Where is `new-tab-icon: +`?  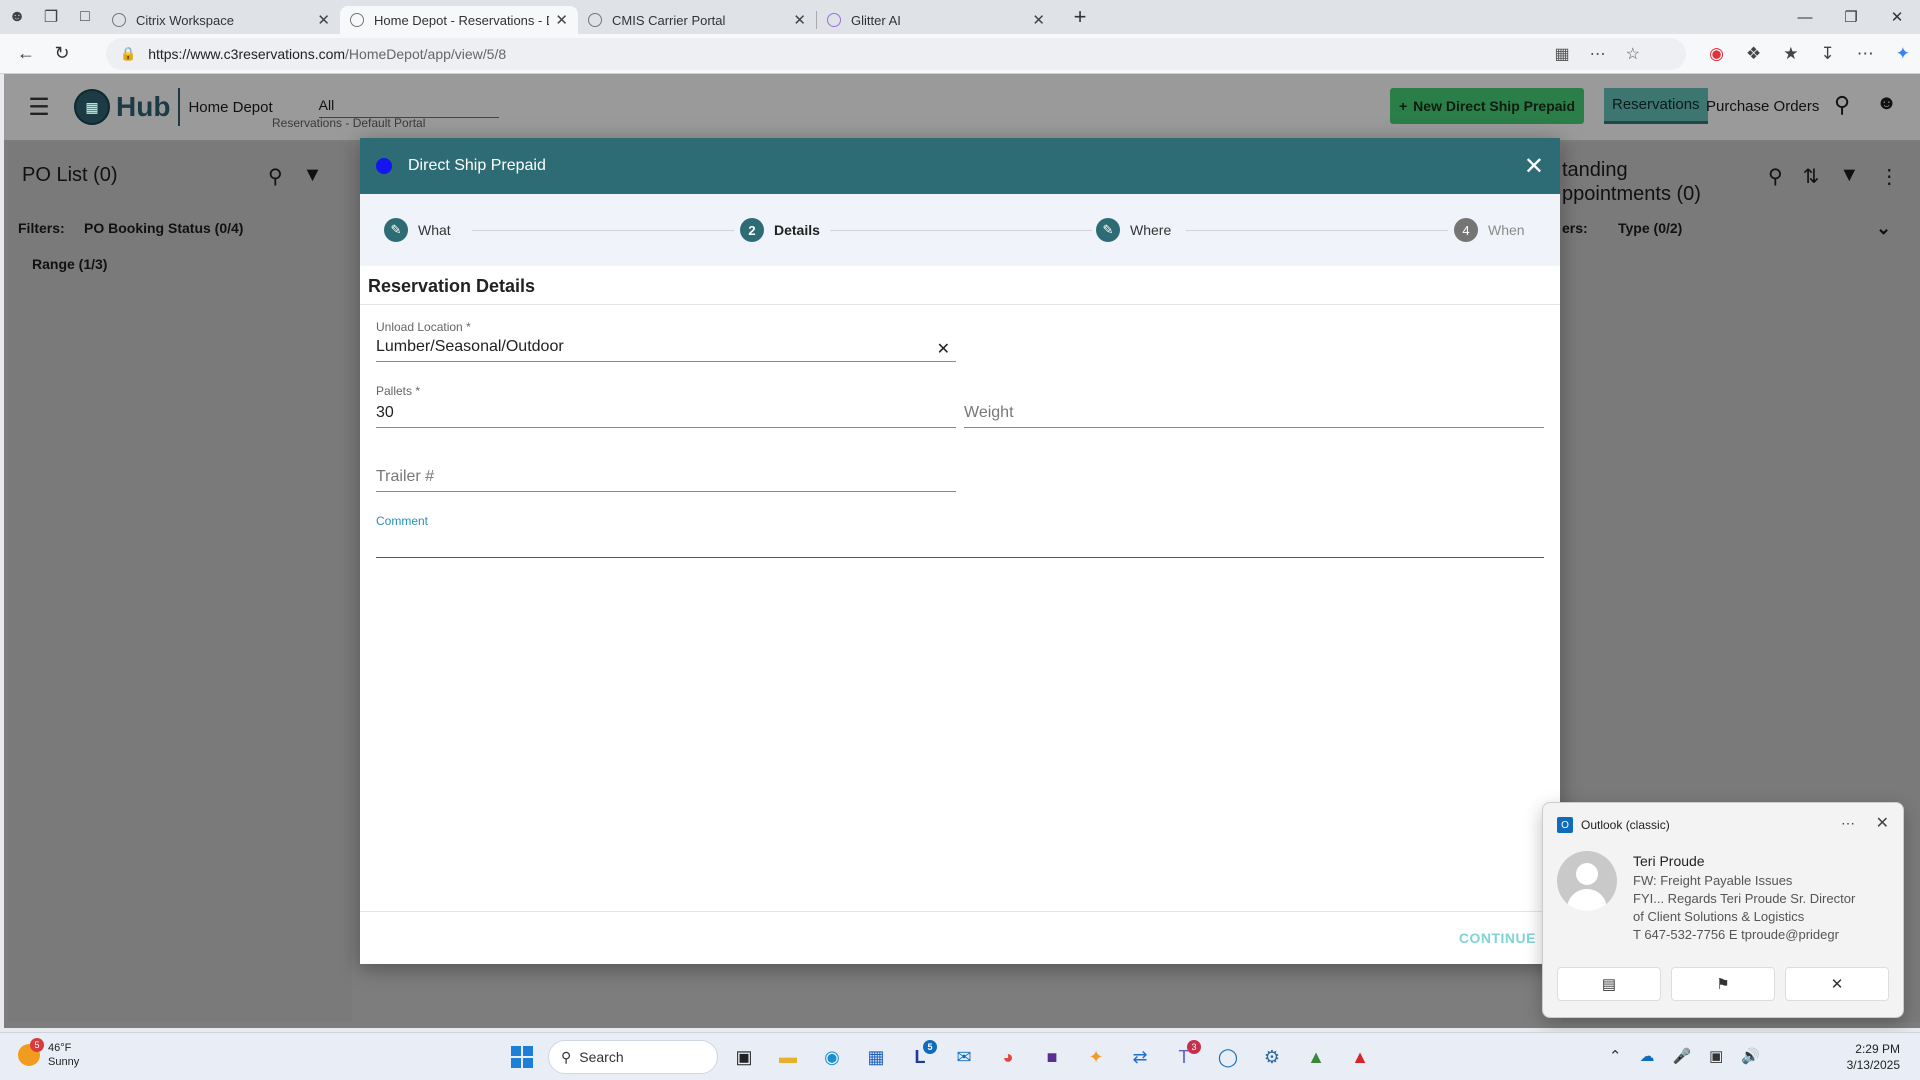
new-tab-icon: + is located at coordinates (1080, 17).